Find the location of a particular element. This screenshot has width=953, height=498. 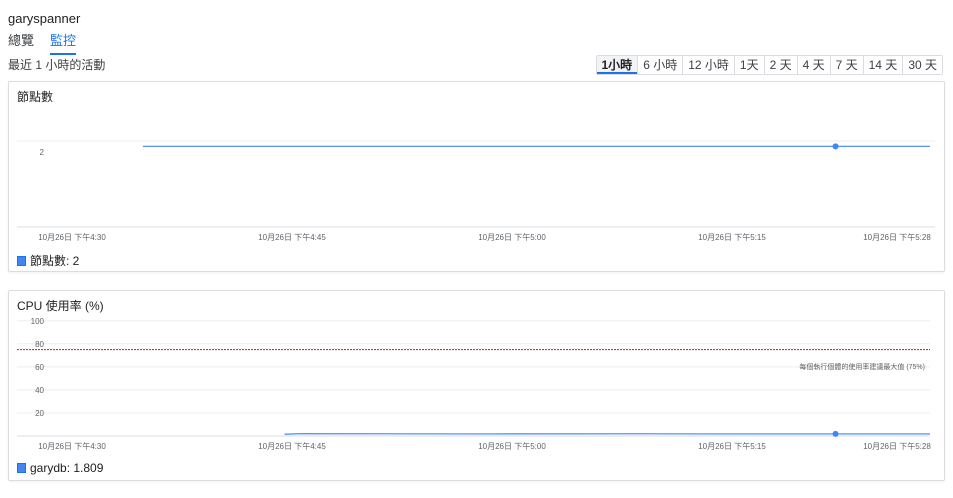

range-30d-button: 30 天 is located at coordinates (922, 65).